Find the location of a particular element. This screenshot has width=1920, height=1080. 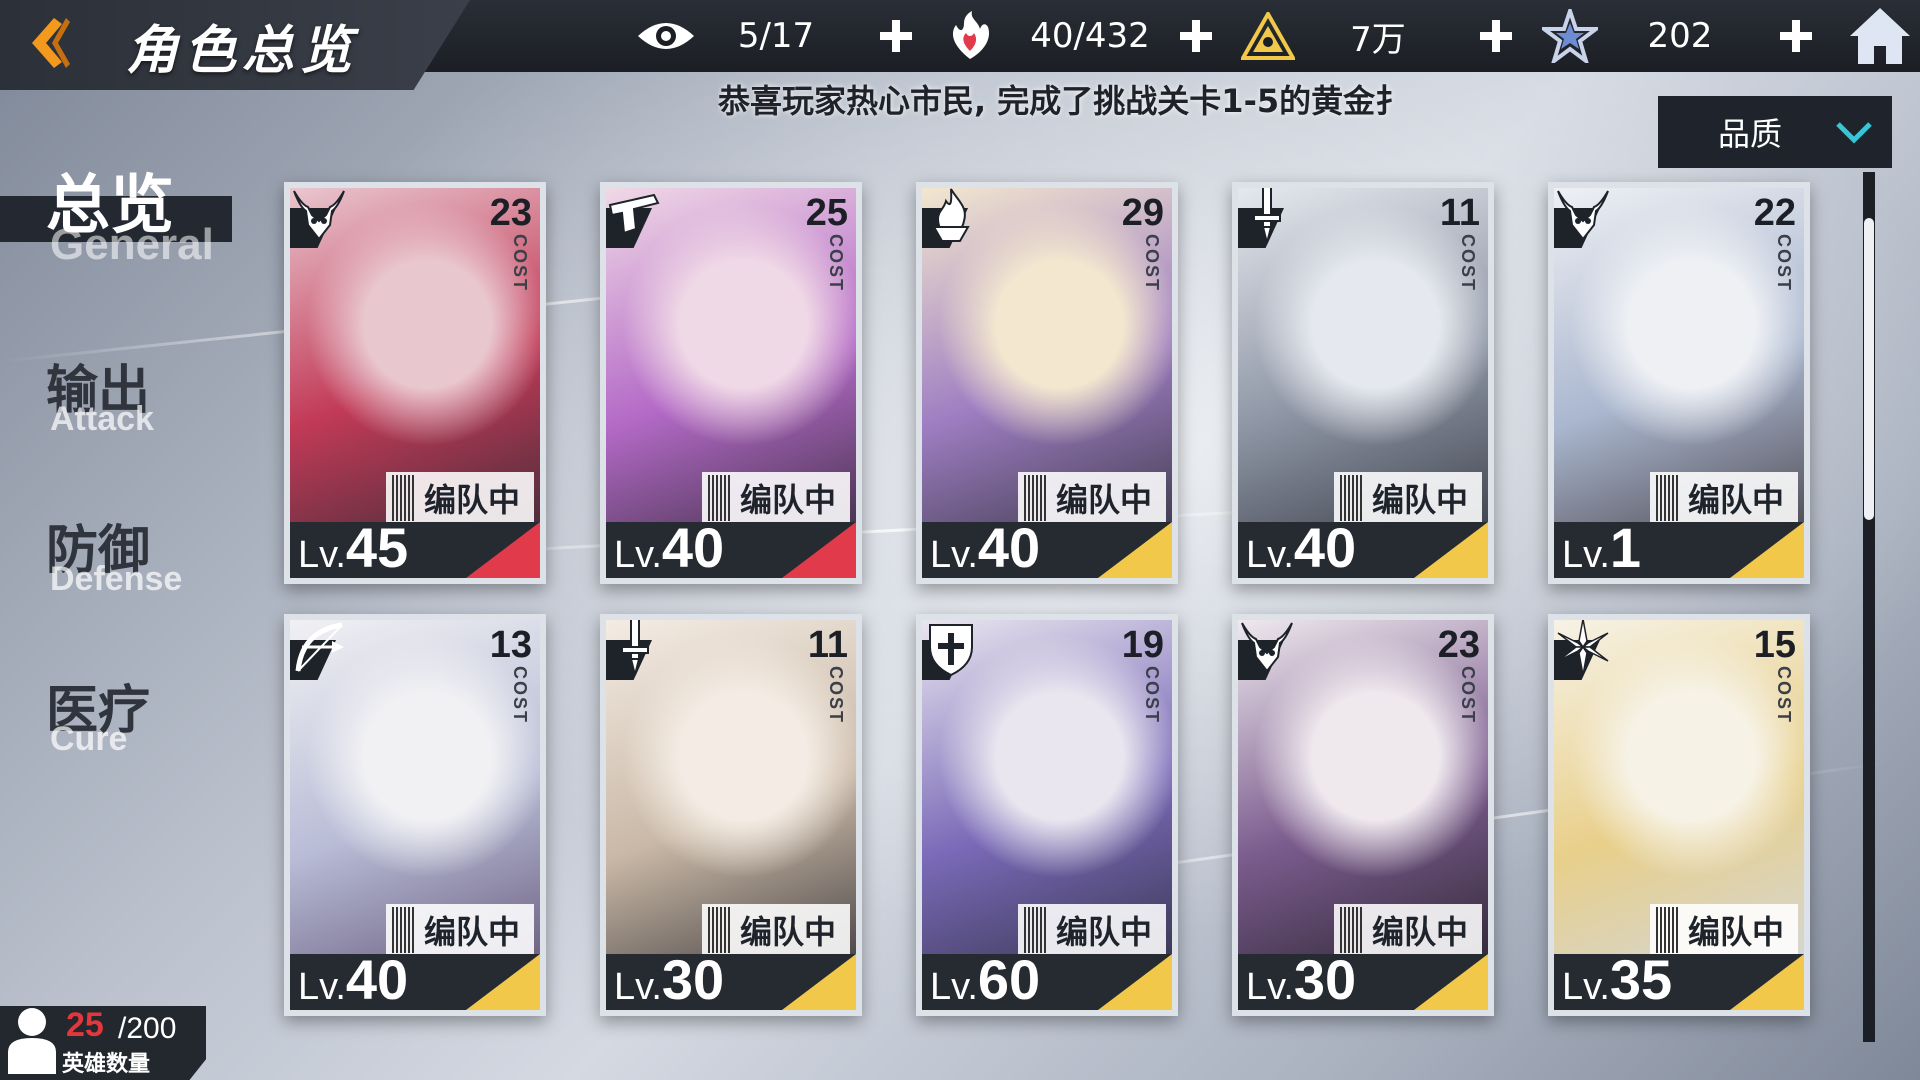

character-card: 11 COST 编队中 Lv.40 is located at coordinates (1363, 383).